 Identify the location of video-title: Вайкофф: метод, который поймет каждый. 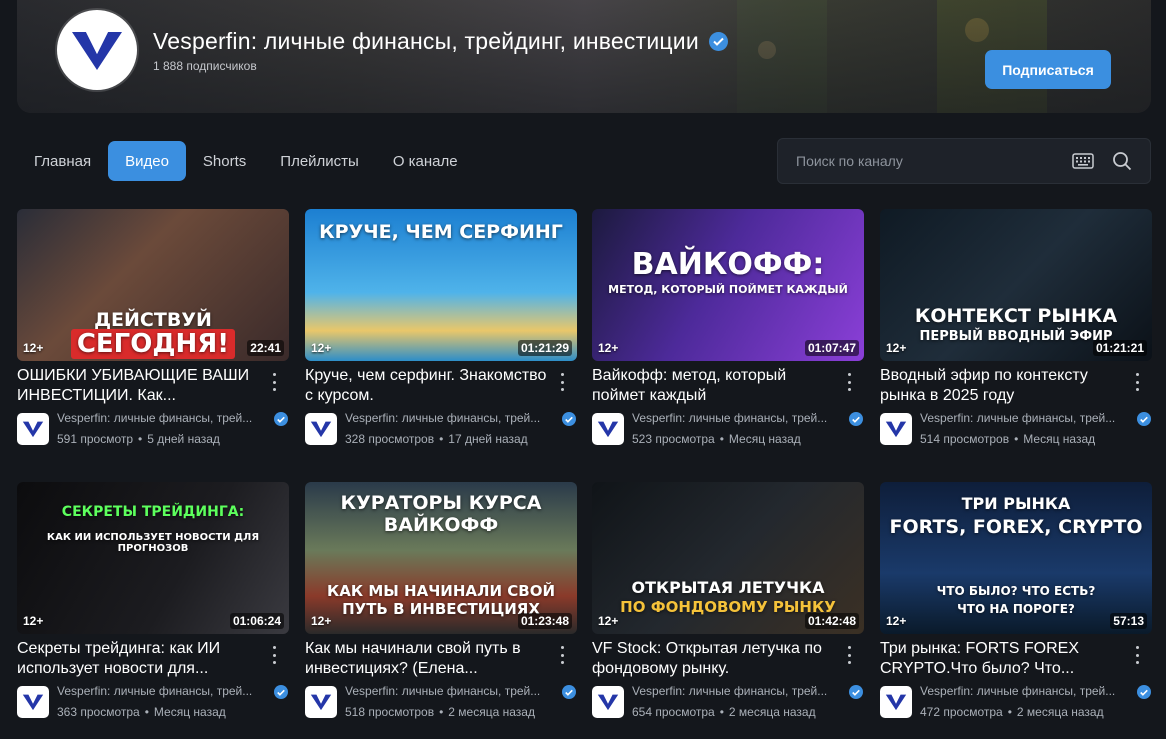
(714, 386).